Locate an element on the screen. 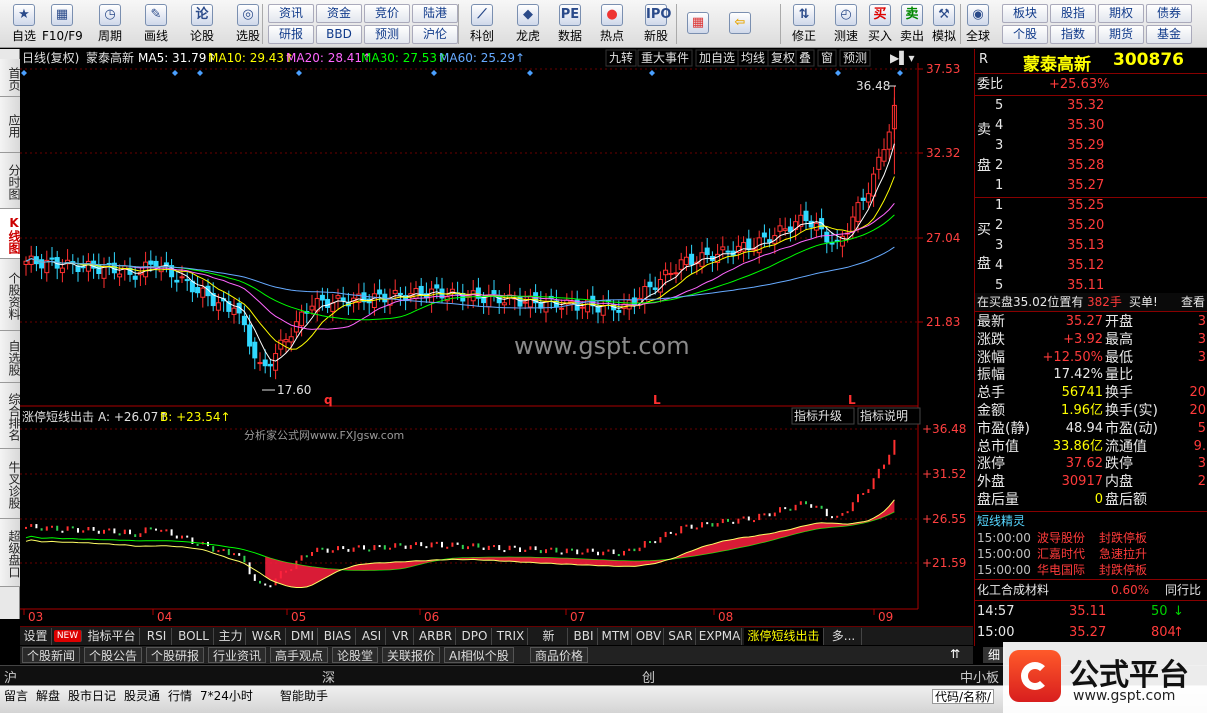 This screenshot has width=1207, height=713. toolbar-button-3: ◷ 周期 is located at coordinates (110, 24).